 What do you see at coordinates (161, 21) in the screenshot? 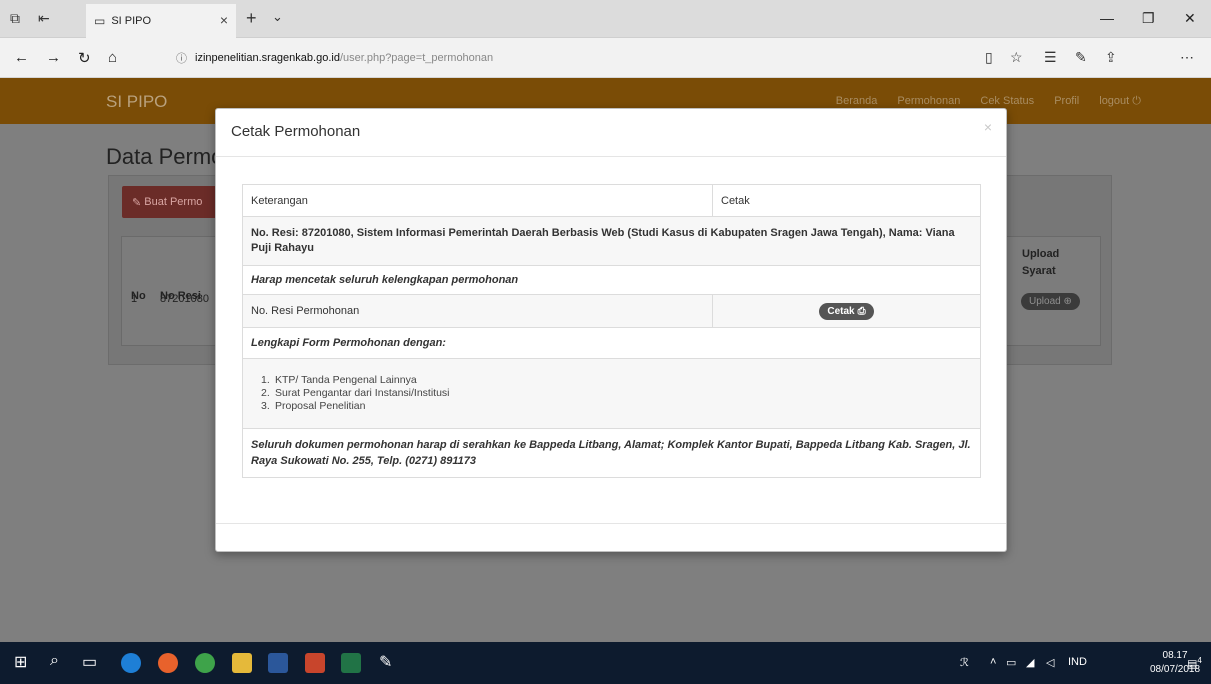
I see `browser-tab: ▭ SI PIPO ×` at bounding box center [161, 21].